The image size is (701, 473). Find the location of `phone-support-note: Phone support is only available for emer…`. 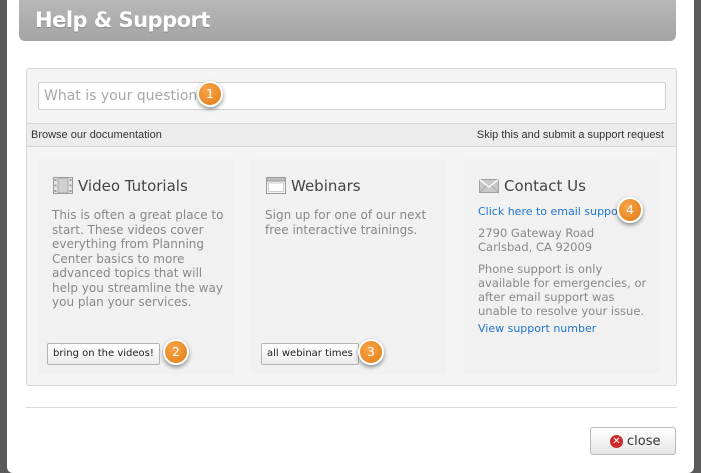

phone-support-note: Phone support is only available for emer… is located at coordinates (562, 290).